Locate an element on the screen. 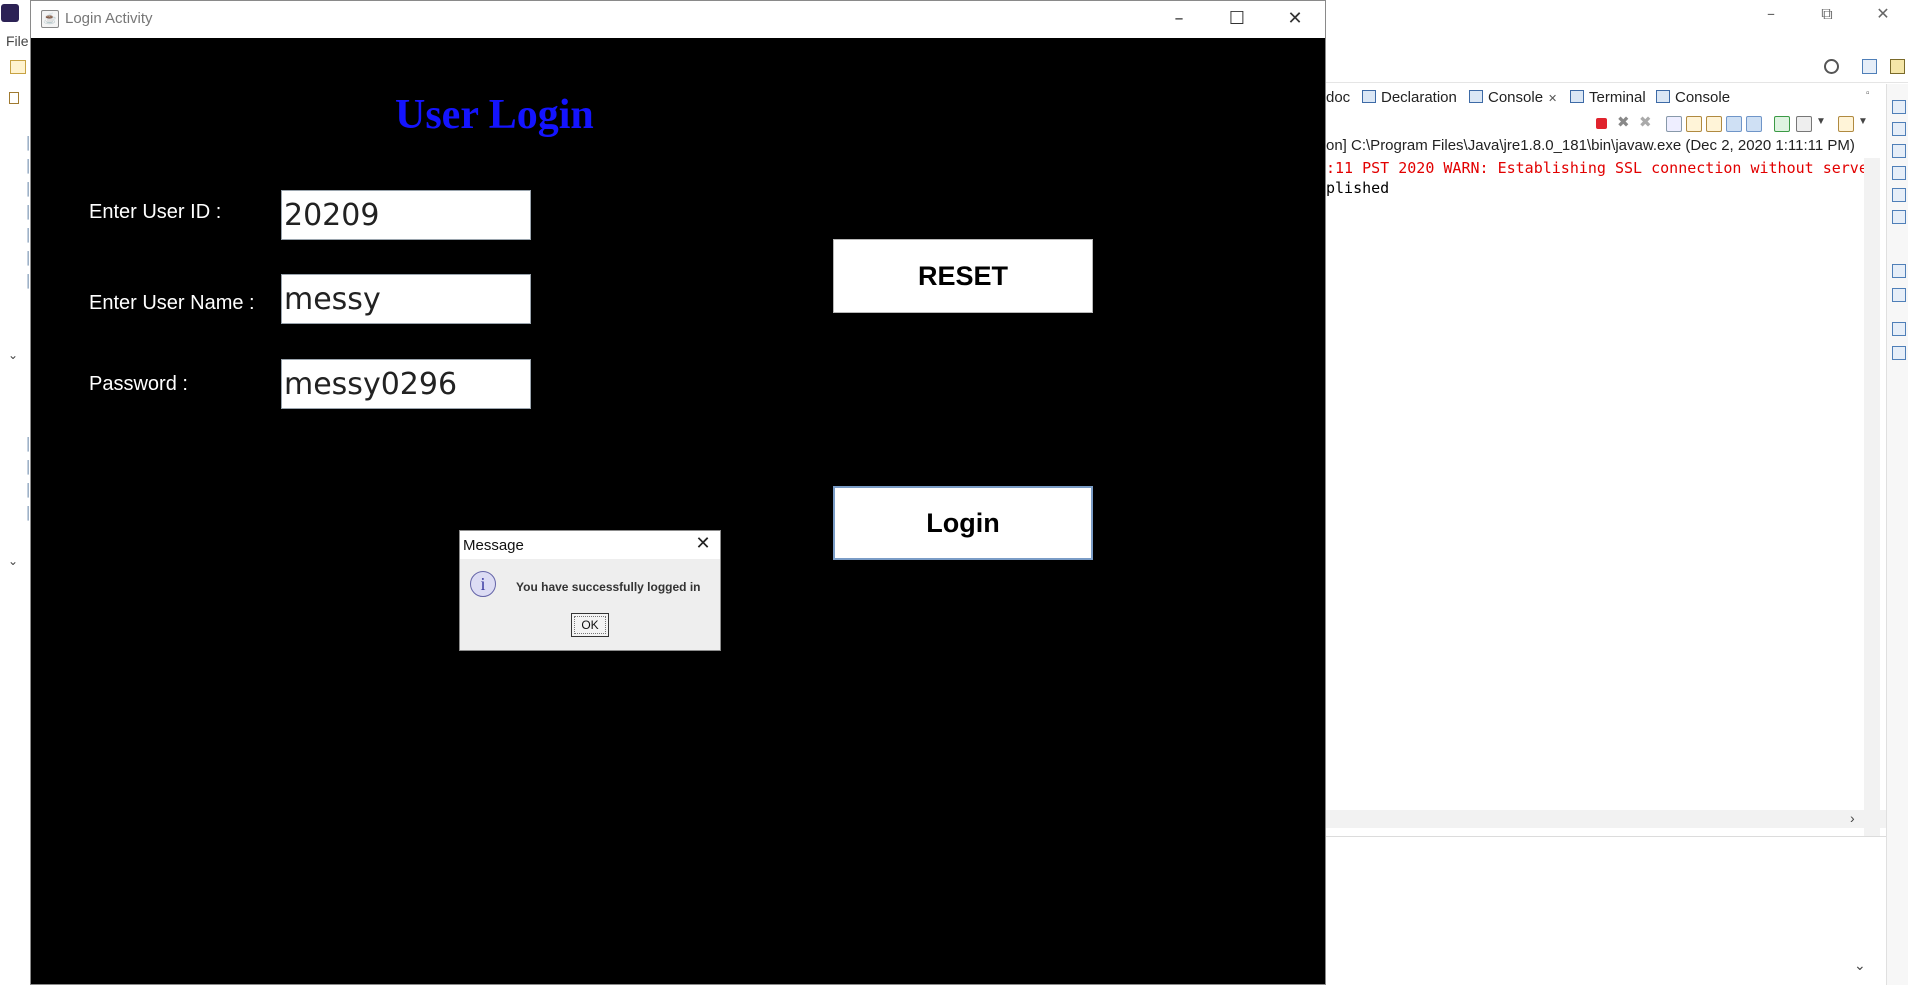 The image size is (1908, 986). clear-console-icon is located at coordinates (1674, 124).